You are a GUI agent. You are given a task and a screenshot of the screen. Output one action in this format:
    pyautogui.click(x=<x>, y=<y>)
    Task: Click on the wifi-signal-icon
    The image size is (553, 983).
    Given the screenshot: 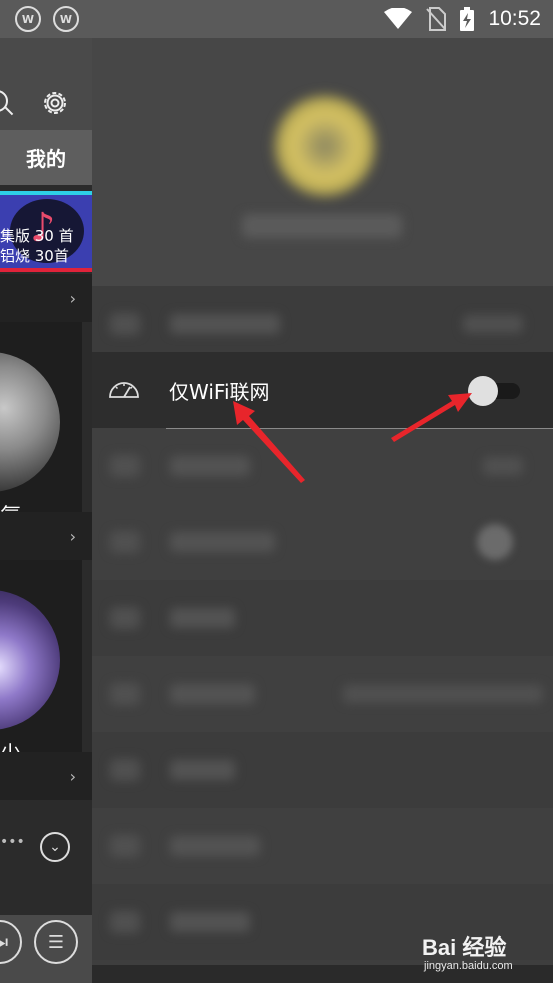 What is the action you would take?
    pyautogui.click(x=398, y=18)
    